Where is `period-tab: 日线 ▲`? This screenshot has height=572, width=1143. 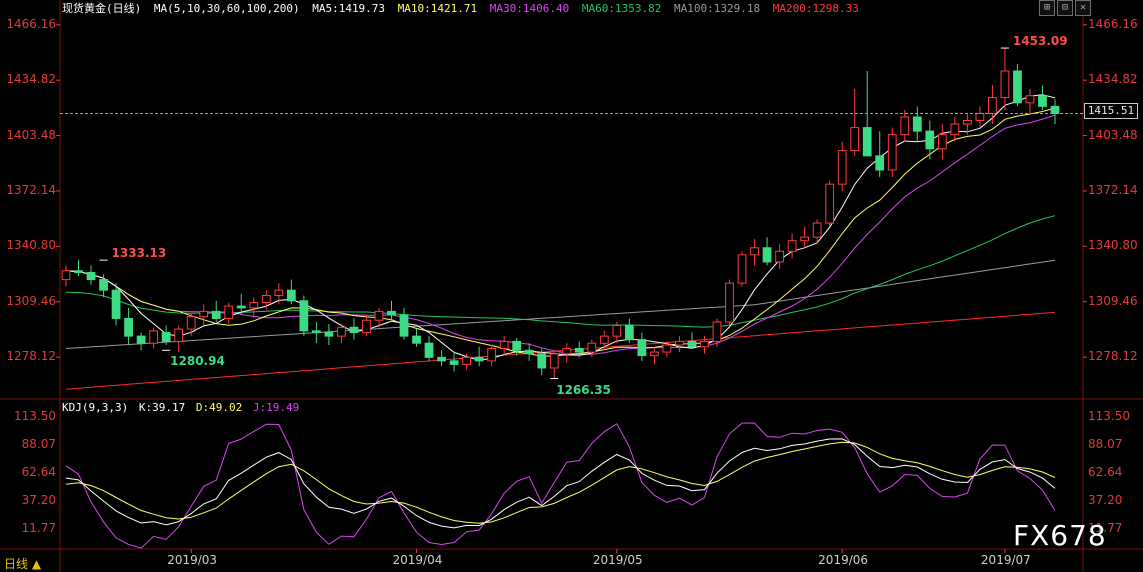
period-tab: 日线 ▲ is located at coordinates (22, 563).